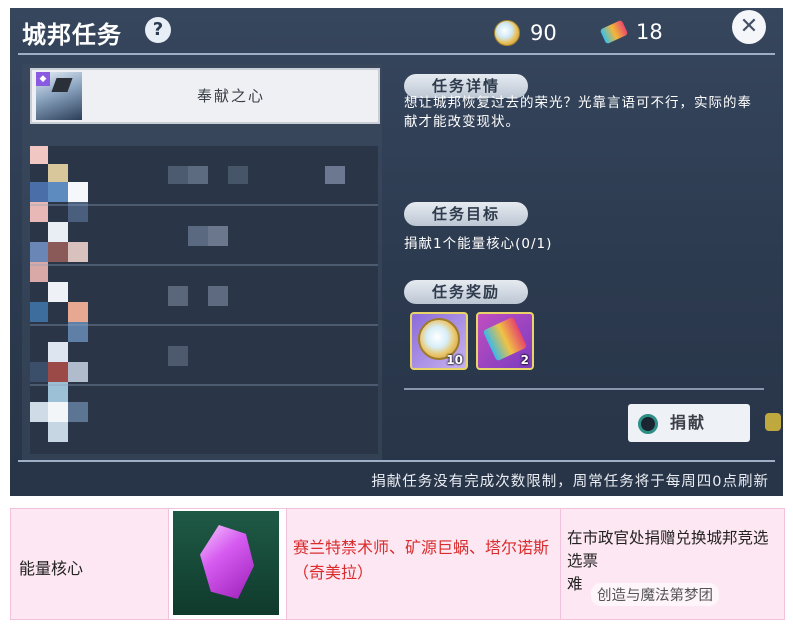 The image size is (793, 629). I want to click on ticket-icon, so click(614, 32).